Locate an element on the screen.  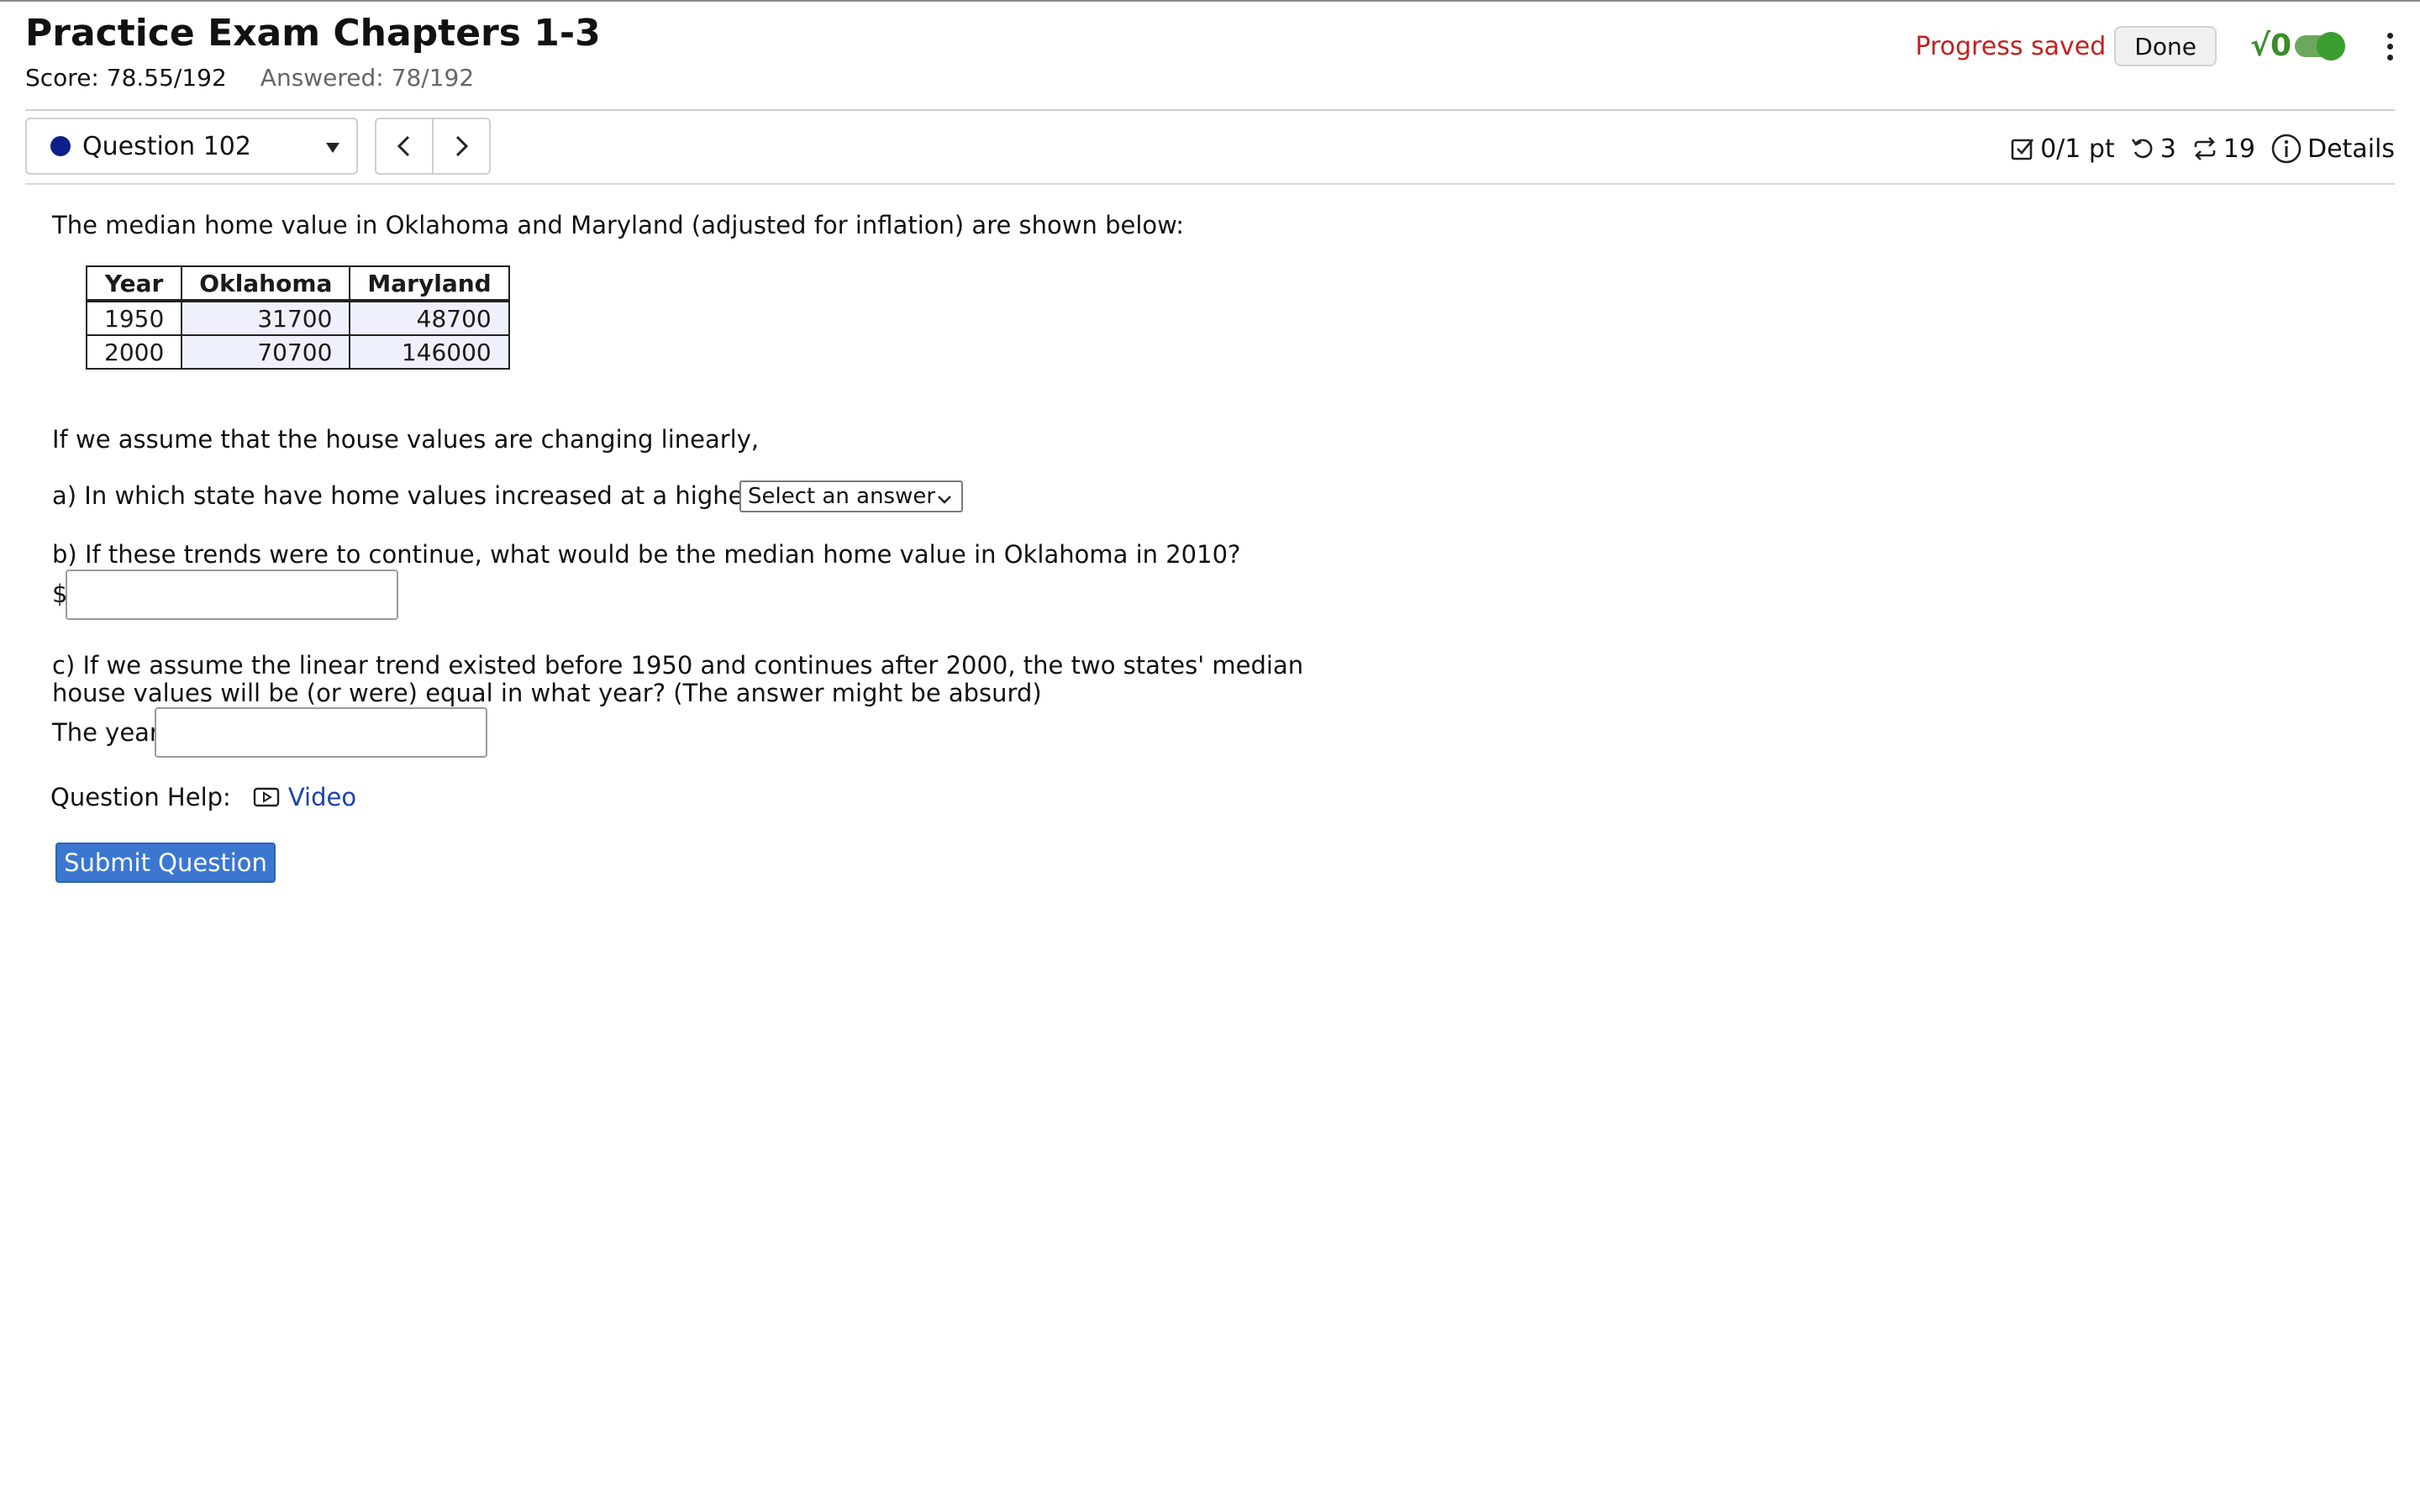
video-icon is located at coordinates (266, 797).